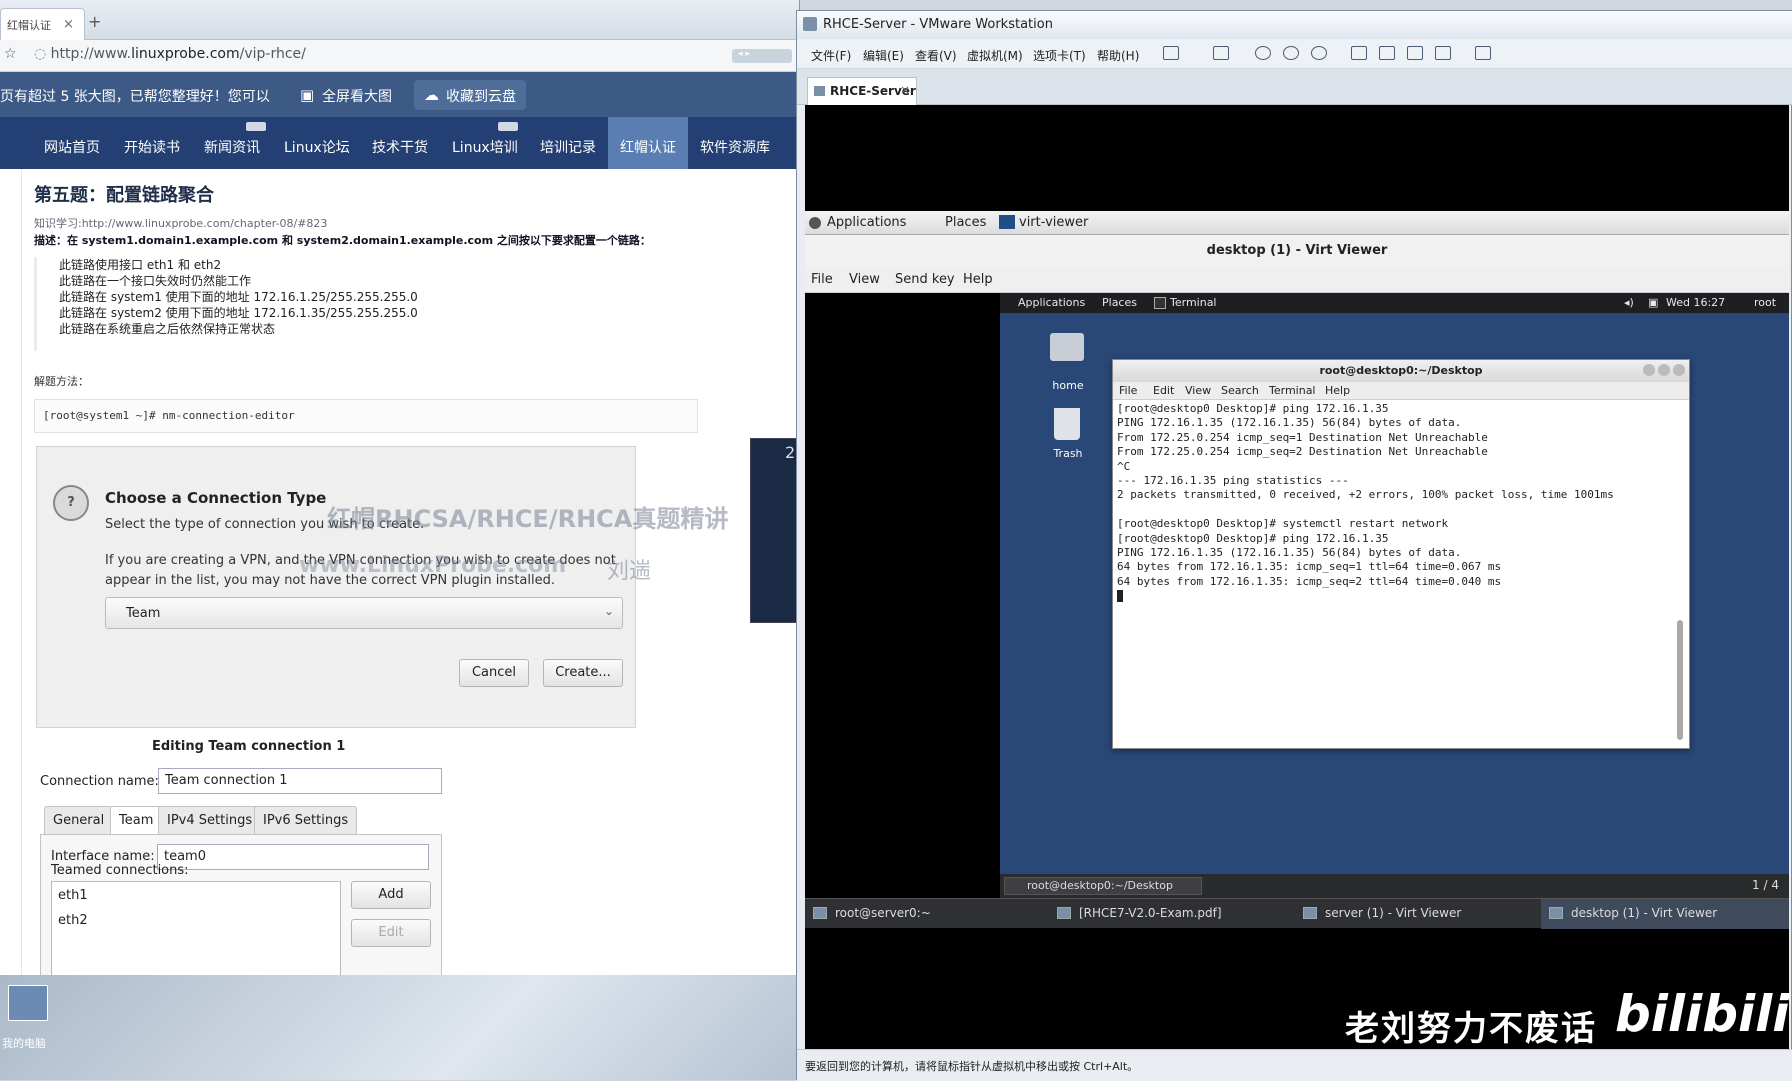 The image size is (1792, 1081). I want to click on star-icon: ☆, so click(10, 54).